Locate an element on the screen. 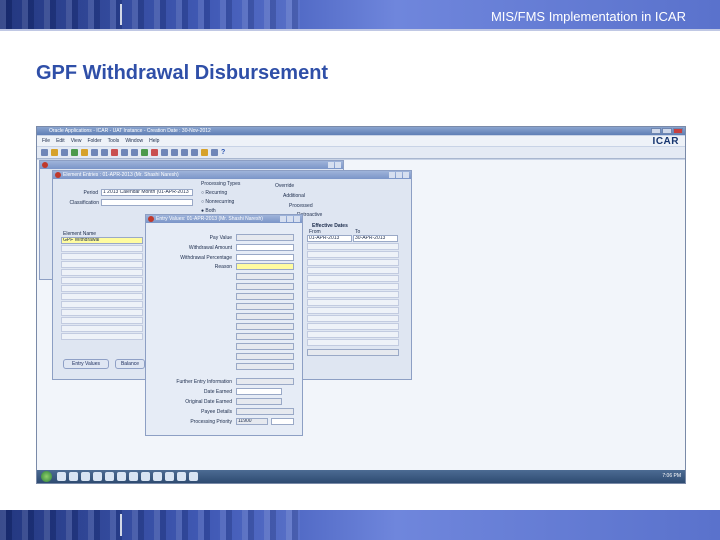 This screenshot has height=540, width=720. attachments-icon is located at coordinates (104, 152).